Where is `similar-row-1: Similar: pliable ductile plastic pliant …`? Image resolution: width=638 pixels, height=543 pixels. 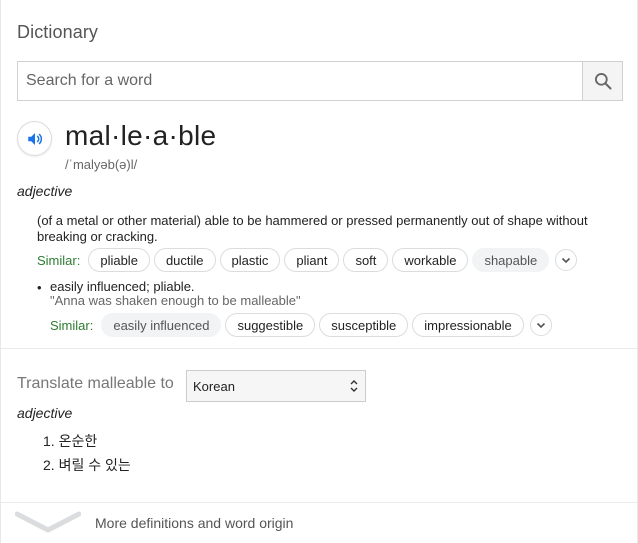 similar-row-1: Similar: pliable ductile plastic pliant … is located at coordinates (307, 260).